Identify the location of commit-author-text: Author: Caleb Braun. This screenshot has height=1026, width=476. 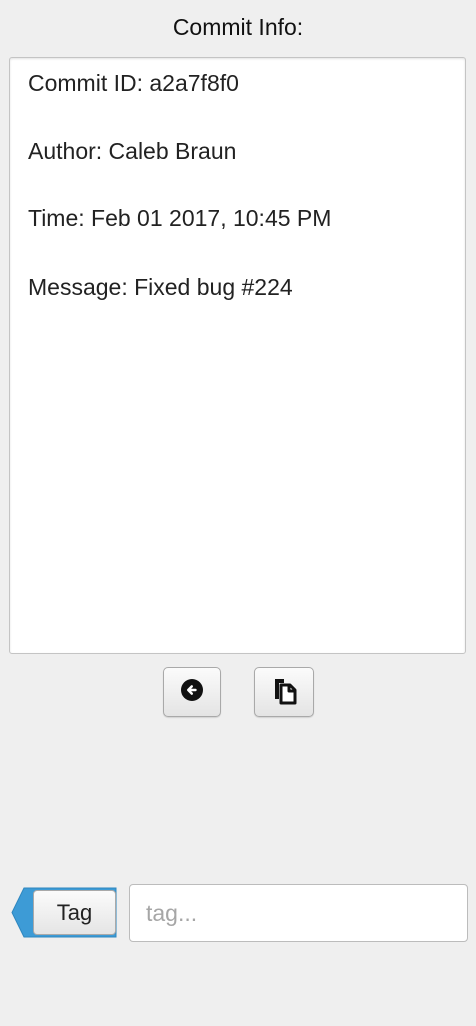
(132, 151).